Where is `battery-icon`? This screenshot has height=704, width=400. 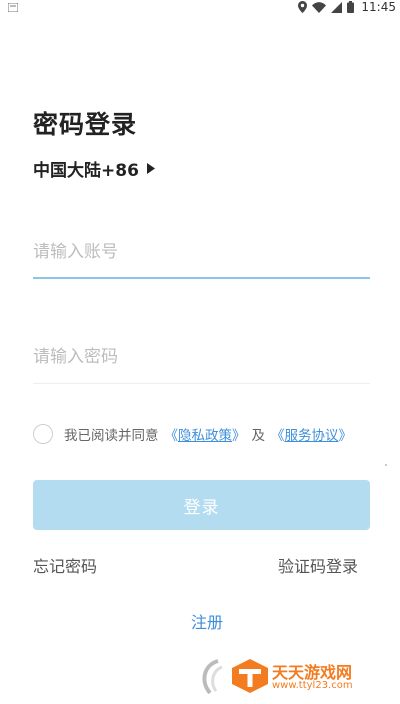 battery-icon is located at coordinates (351, 7).